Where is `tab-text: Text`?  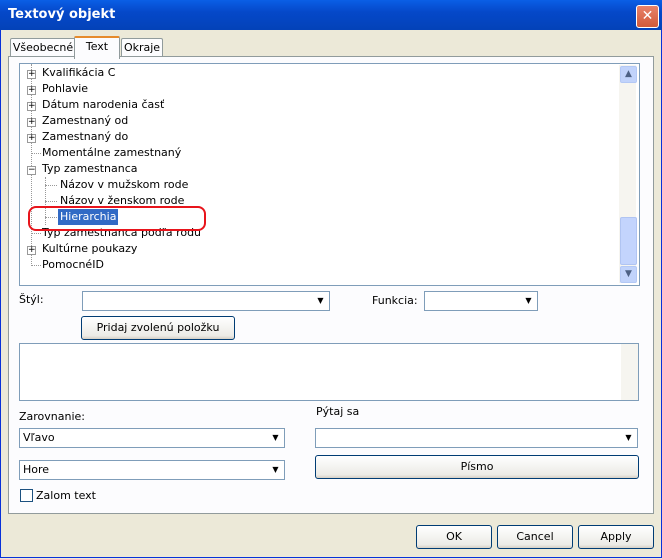 tab-text: Text is located at coordinates (97, 47).